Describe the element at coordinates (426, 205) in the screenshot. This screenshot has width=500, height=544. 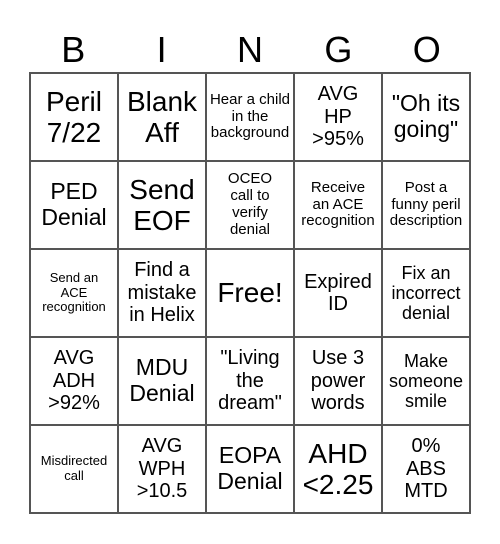
I see `bingo-cell: Post a funny peril description` at that location.